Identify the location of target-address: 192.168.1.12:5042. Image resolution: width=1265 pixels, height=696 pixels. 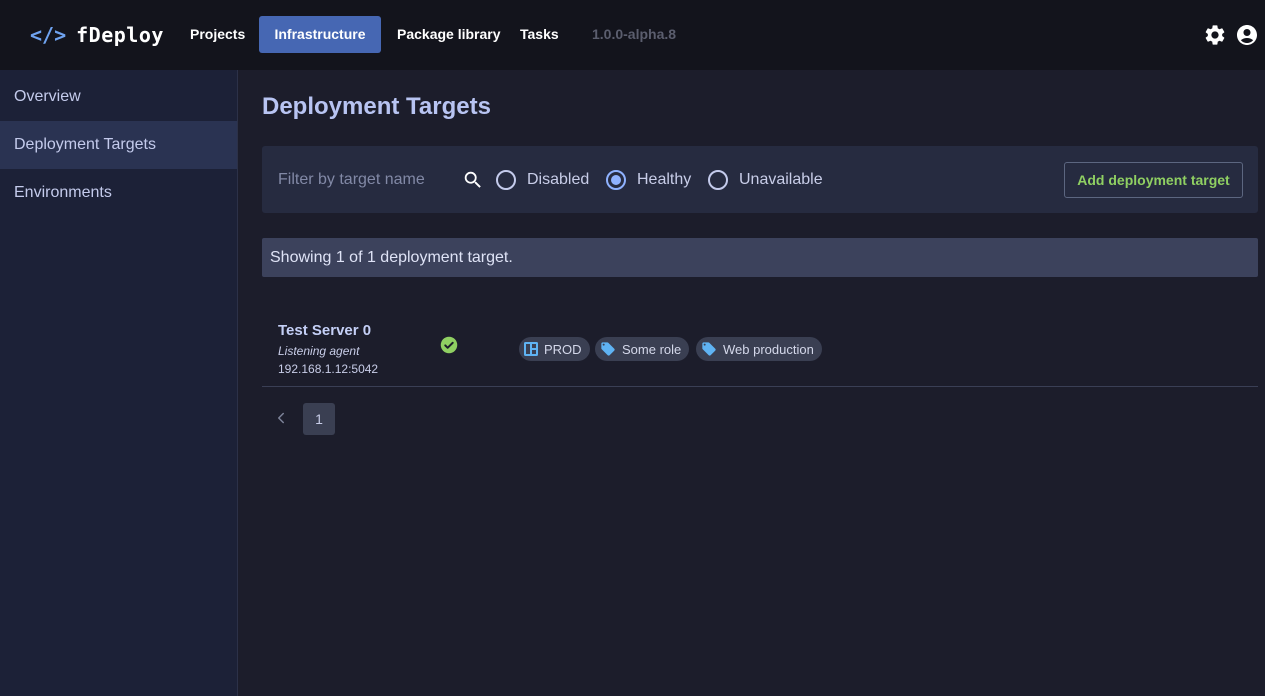
(328, 369).